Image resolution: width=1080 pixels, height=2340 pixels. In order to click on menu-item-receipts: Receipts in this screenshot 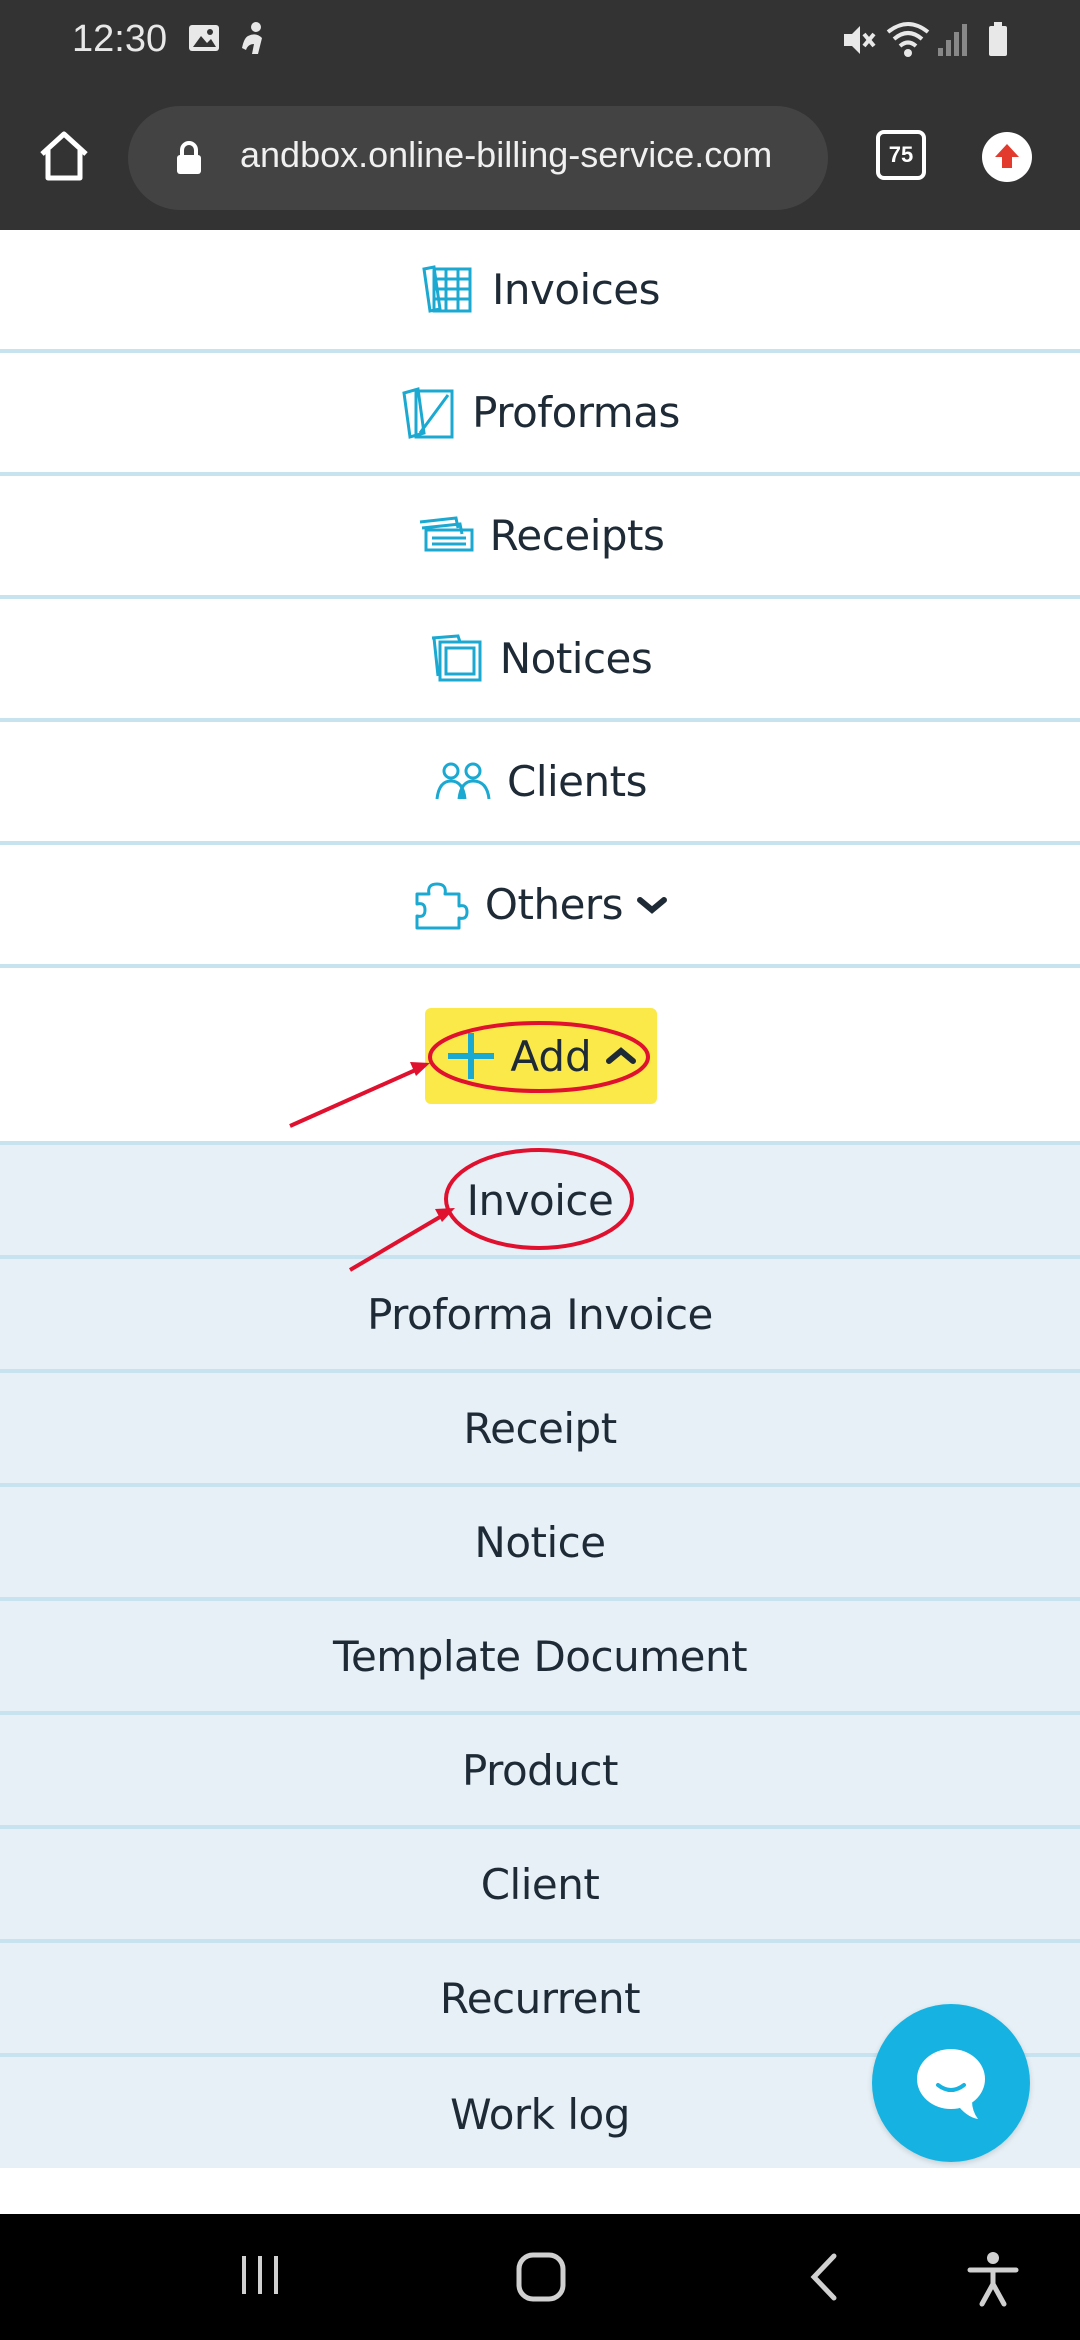, I will do `click(540, 537)`.